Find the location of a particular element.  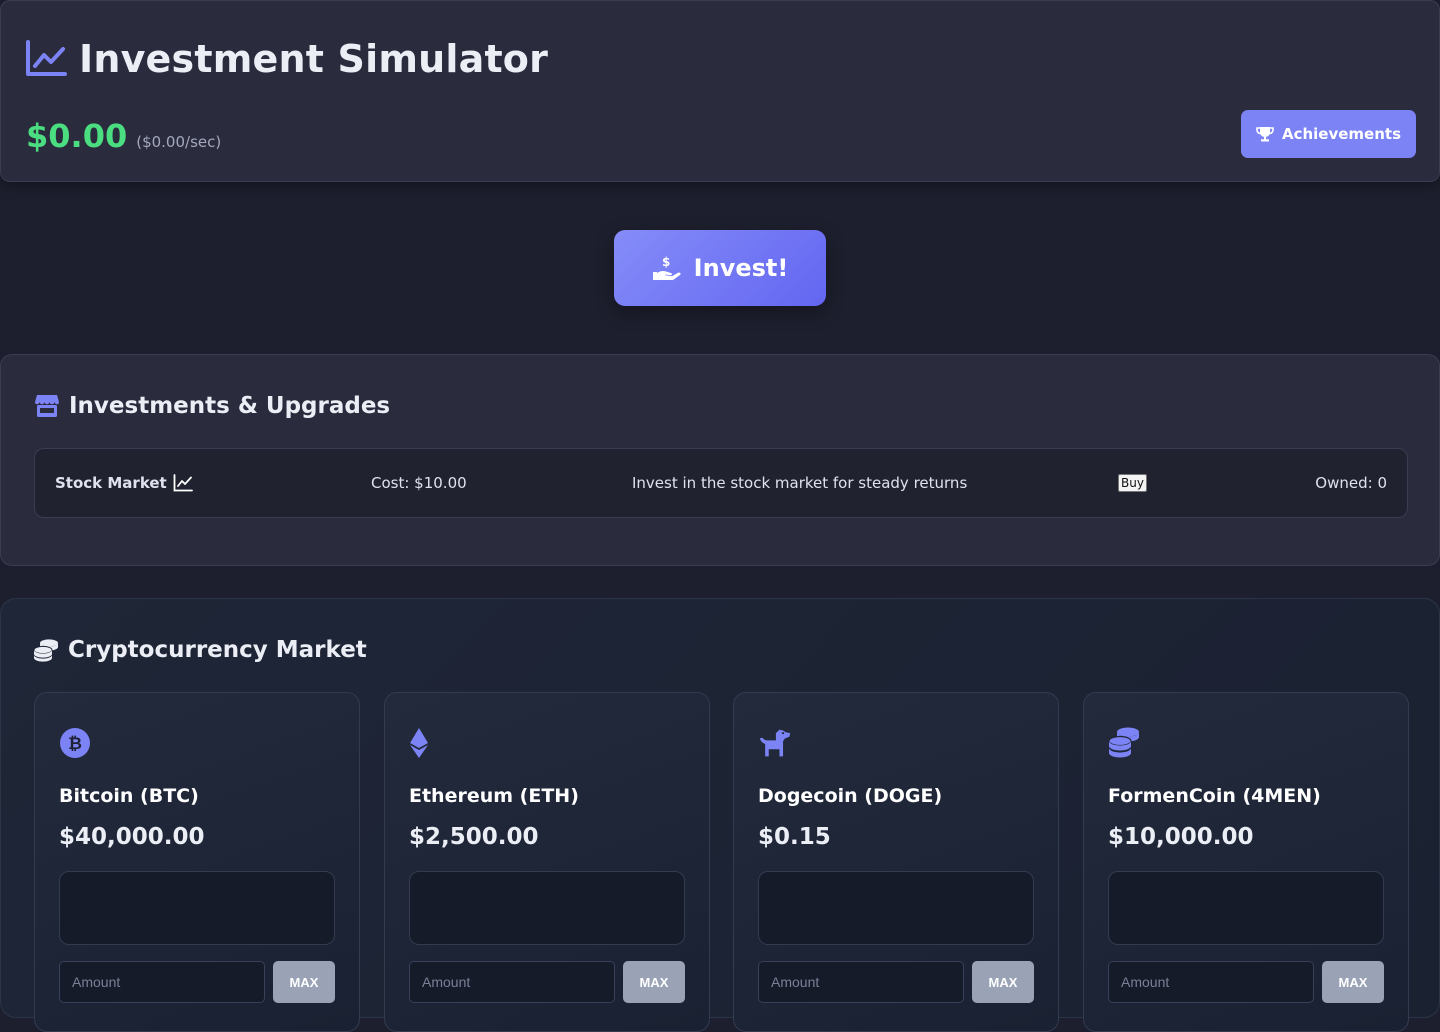

coin-price: $0.15 is located at coordinates (794, 837).